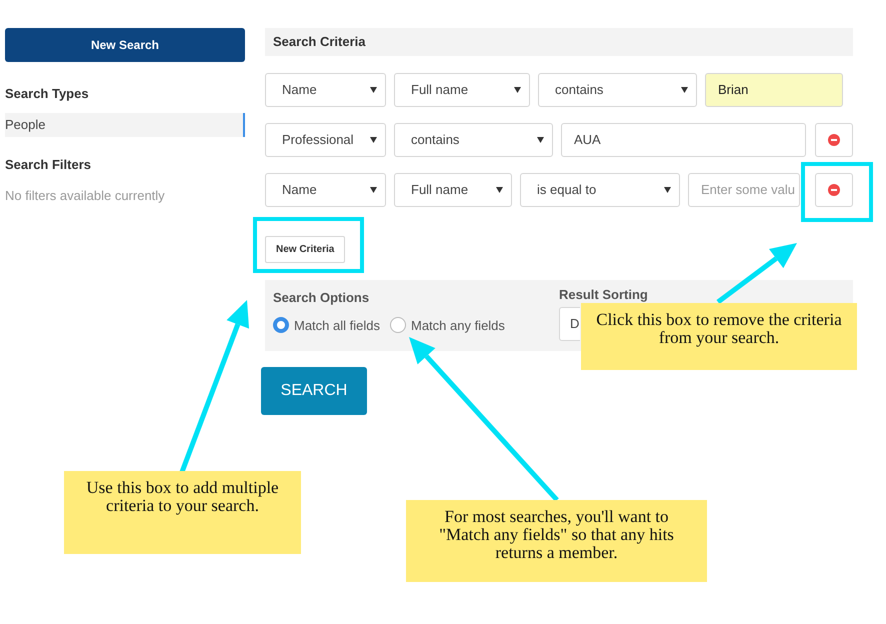  I want to click on radio-option: Match any fields, so click(447, 325).